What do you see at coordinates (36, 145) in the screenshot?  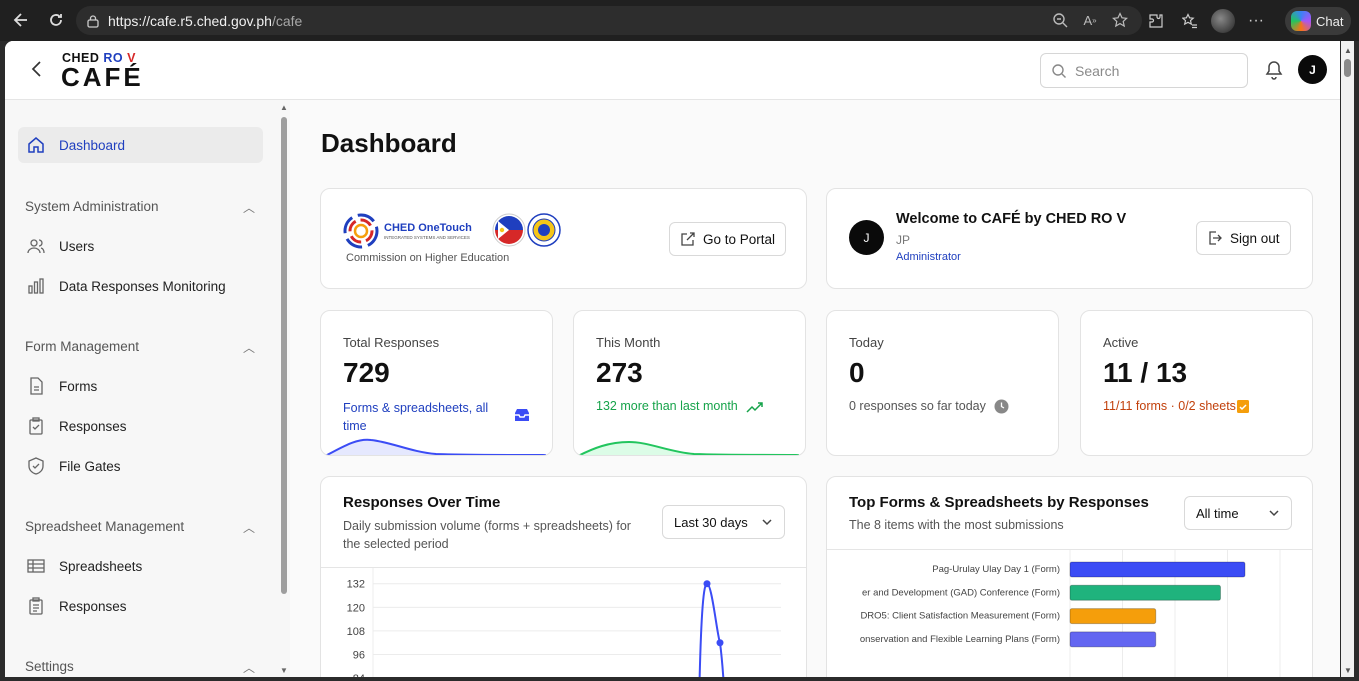 I see `home-icon` at bounding box center [36, 145].